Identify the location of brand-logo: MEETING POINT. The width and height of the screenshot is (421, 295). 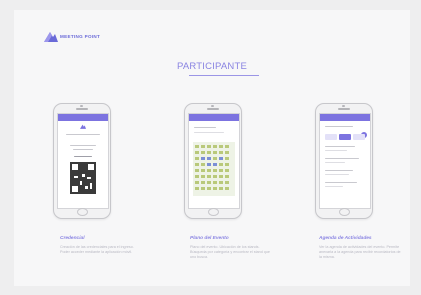
(72, 36).